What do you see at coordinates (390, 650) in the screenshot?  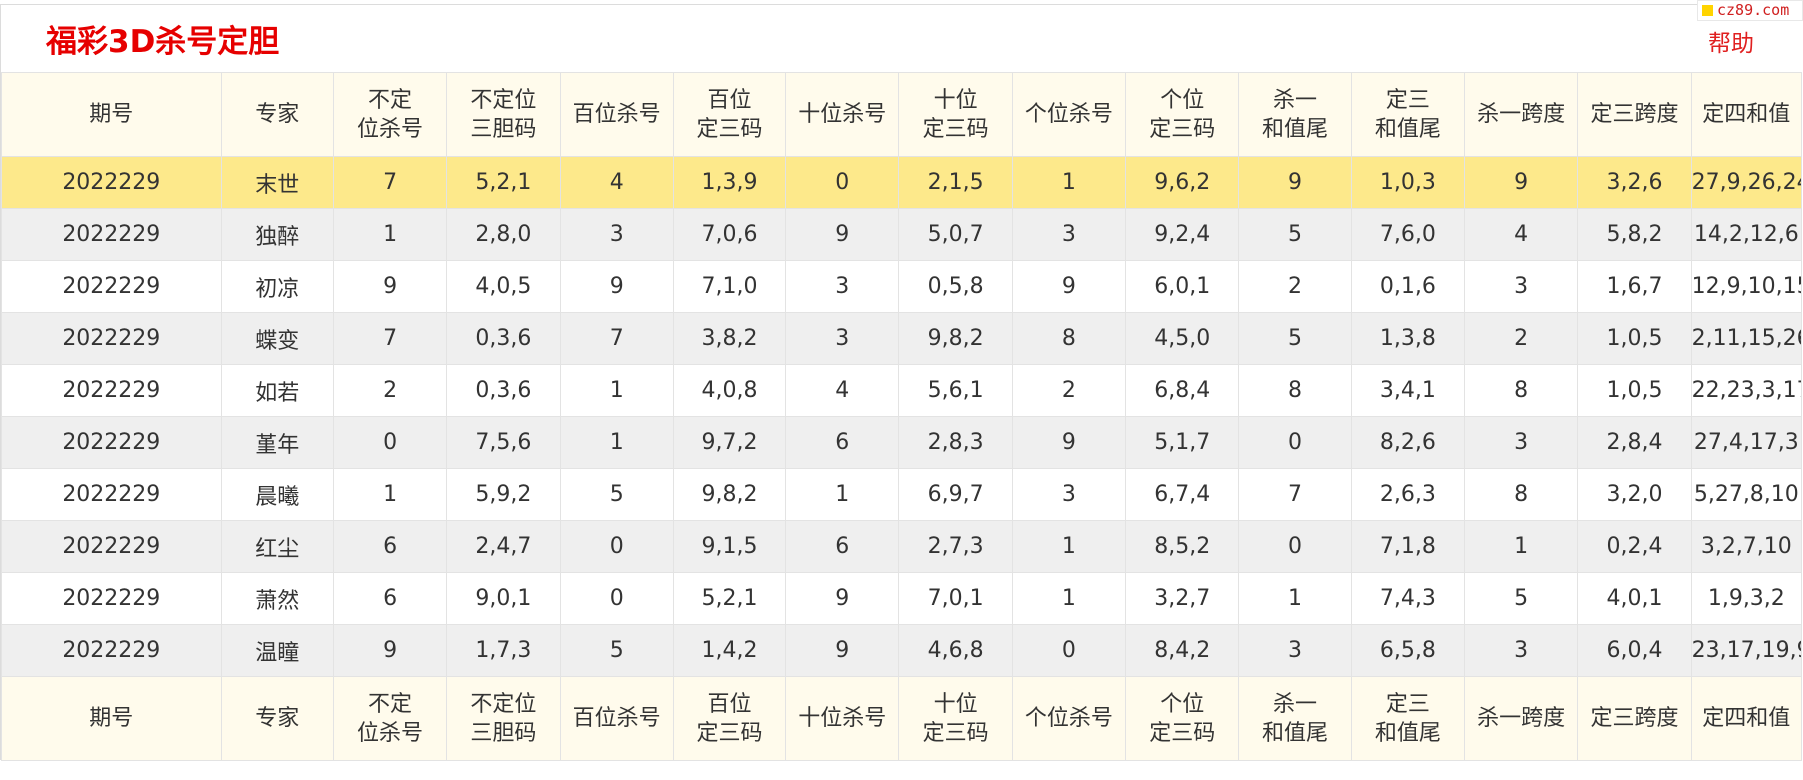 I see `cell-unfixed-kill: 9` at bounding box center [390, 650].